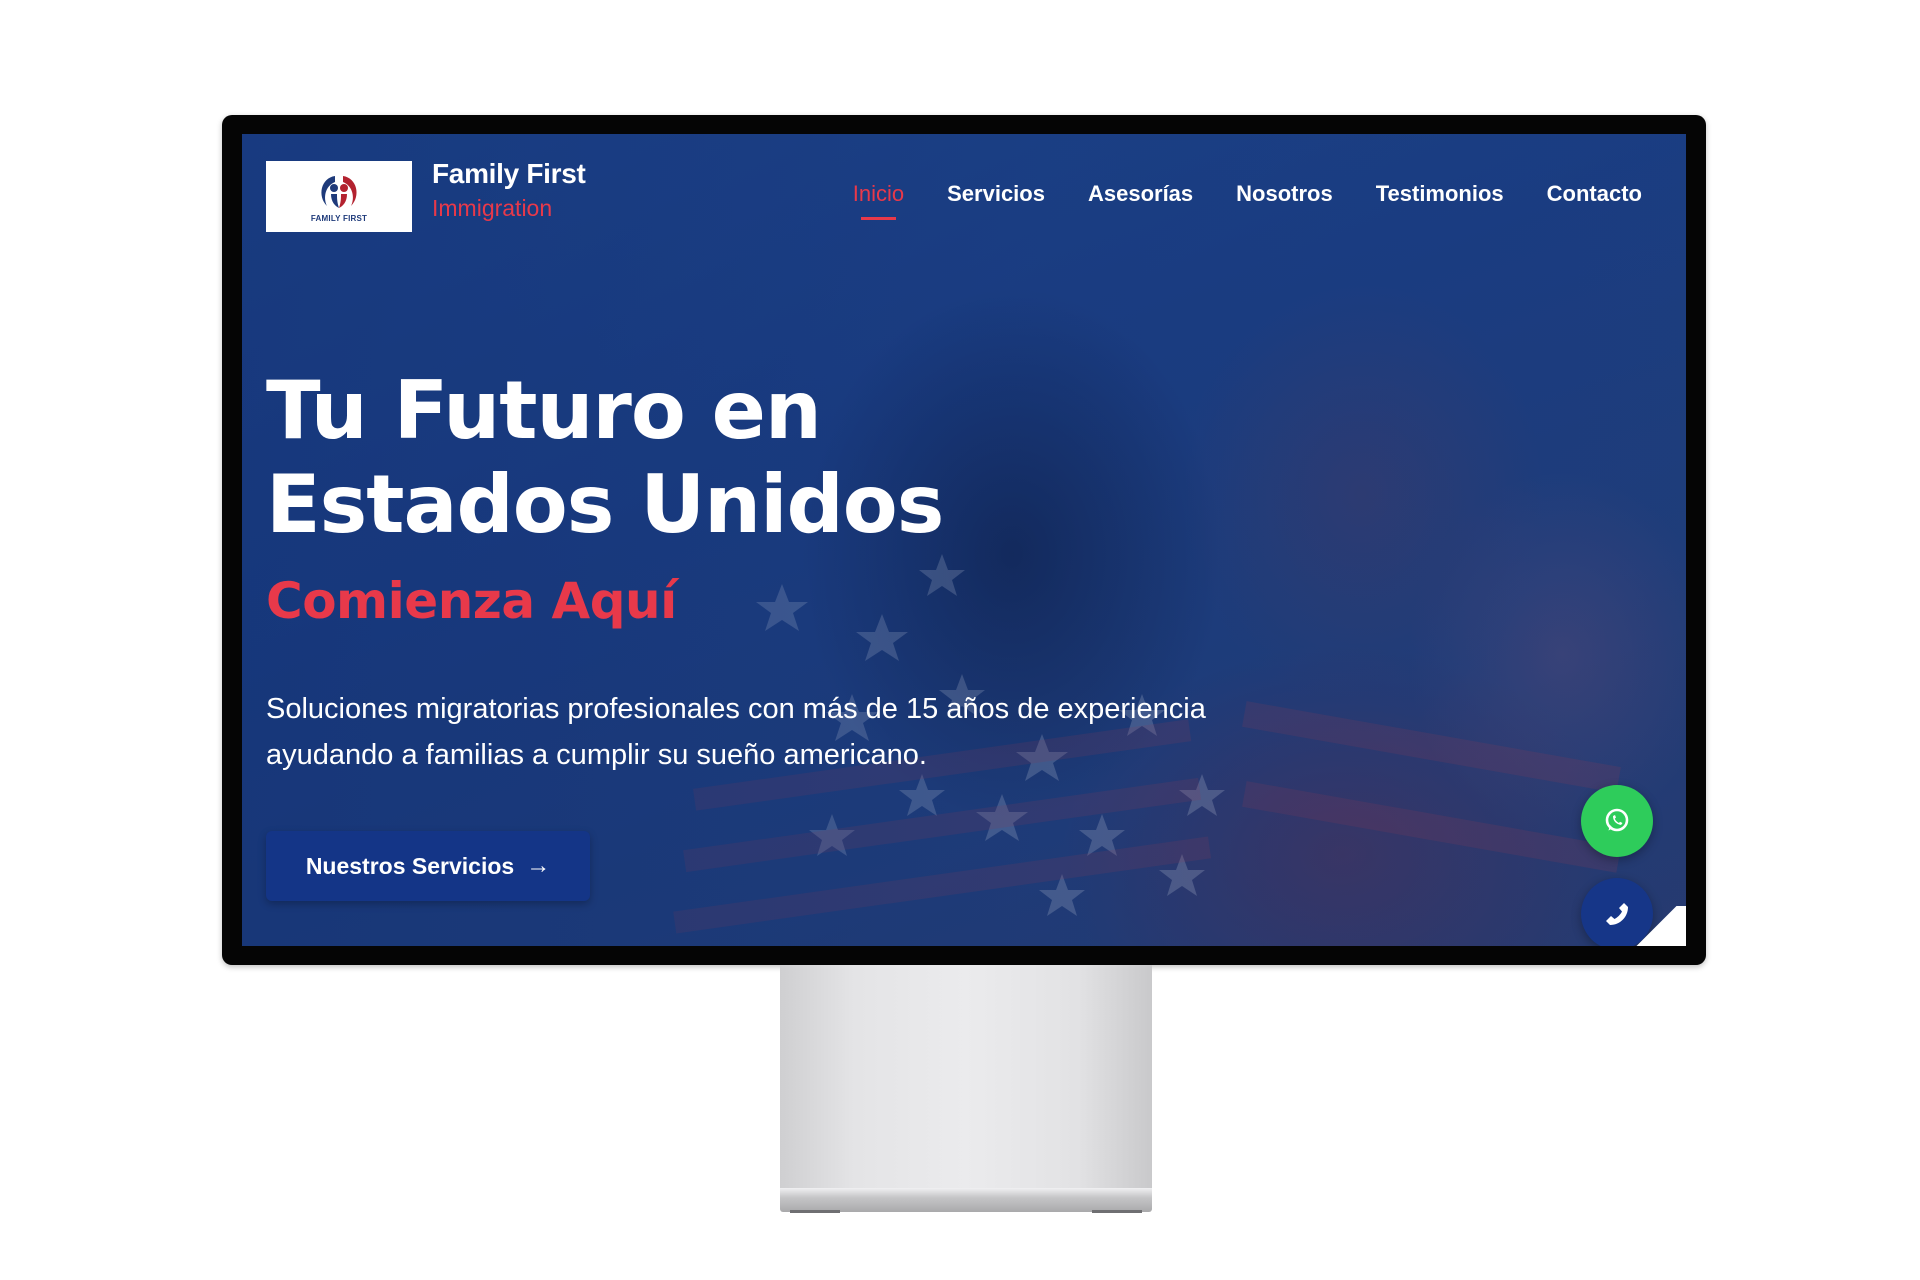 The width and height of the screenshot is (1920, 1280). What do you see at coordinates (1440, 194) in the screenshot?
I see `nav-item-testimonios: Testimonios` at bounding box center [1440, 194].